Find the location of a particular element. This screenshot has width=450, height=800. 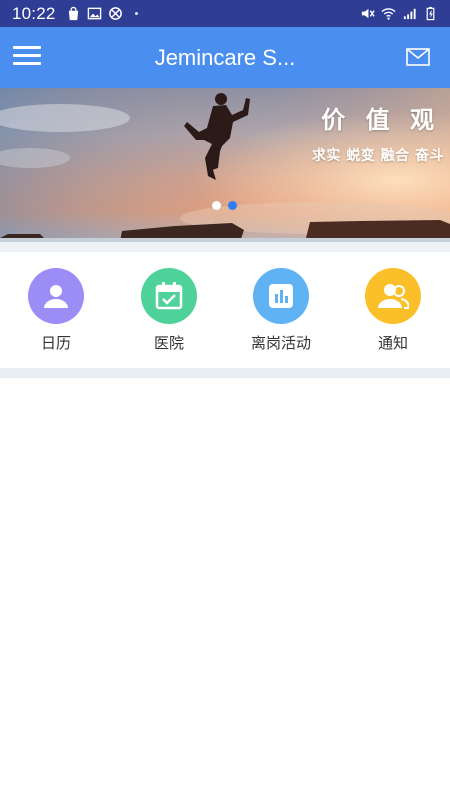

bar-chart-icon is located at coordinates (281, 296).